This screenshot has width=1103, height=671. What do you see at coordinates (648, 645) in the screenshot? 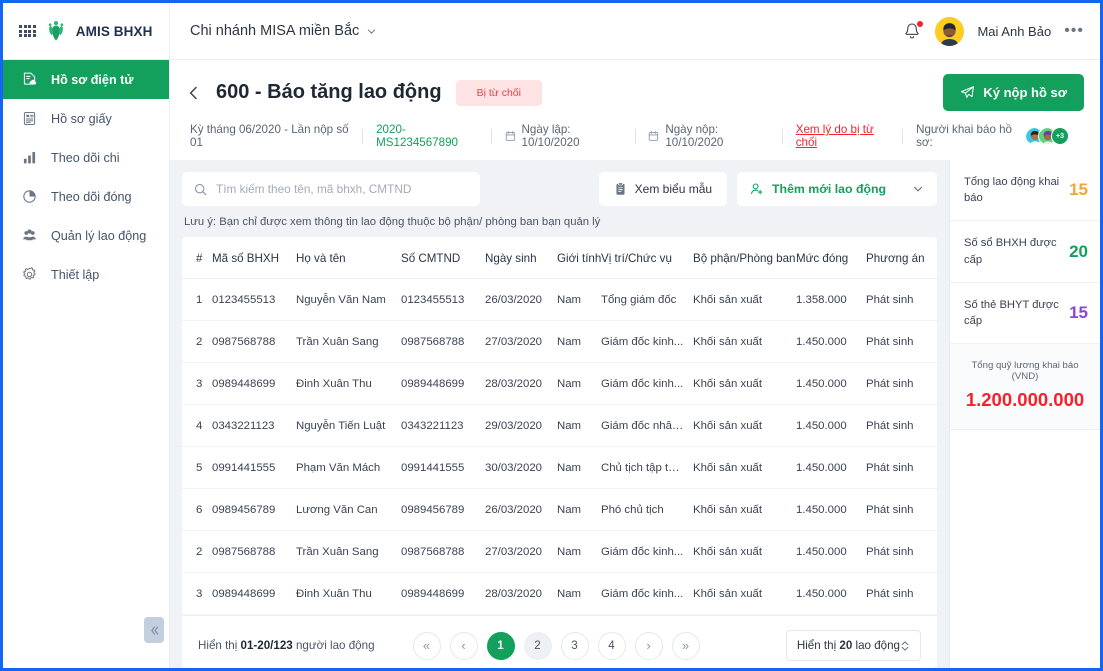
I see `page-next-button: ›` at bounding box center [648, 645].